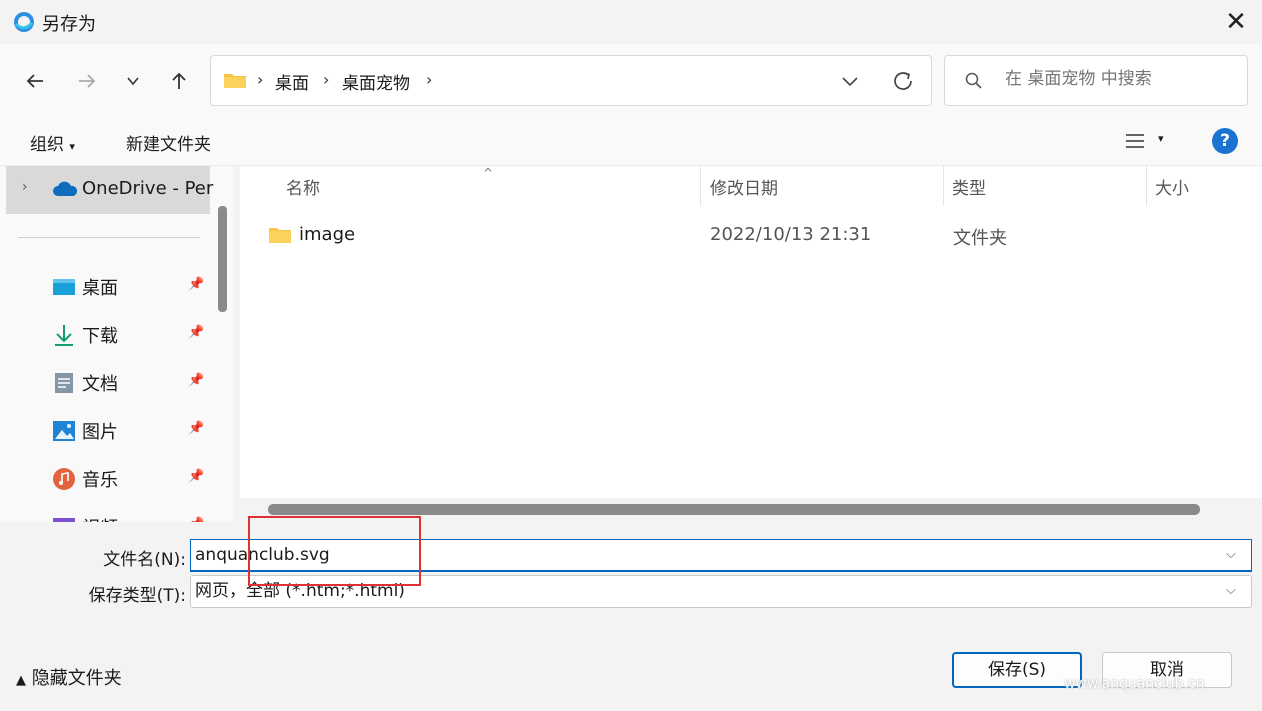 This screenshot has width=1262, height=711. What do you see at coordinates (974, 83) in the screenshot?
I see `search-icon` at bounding box center [974, 83].